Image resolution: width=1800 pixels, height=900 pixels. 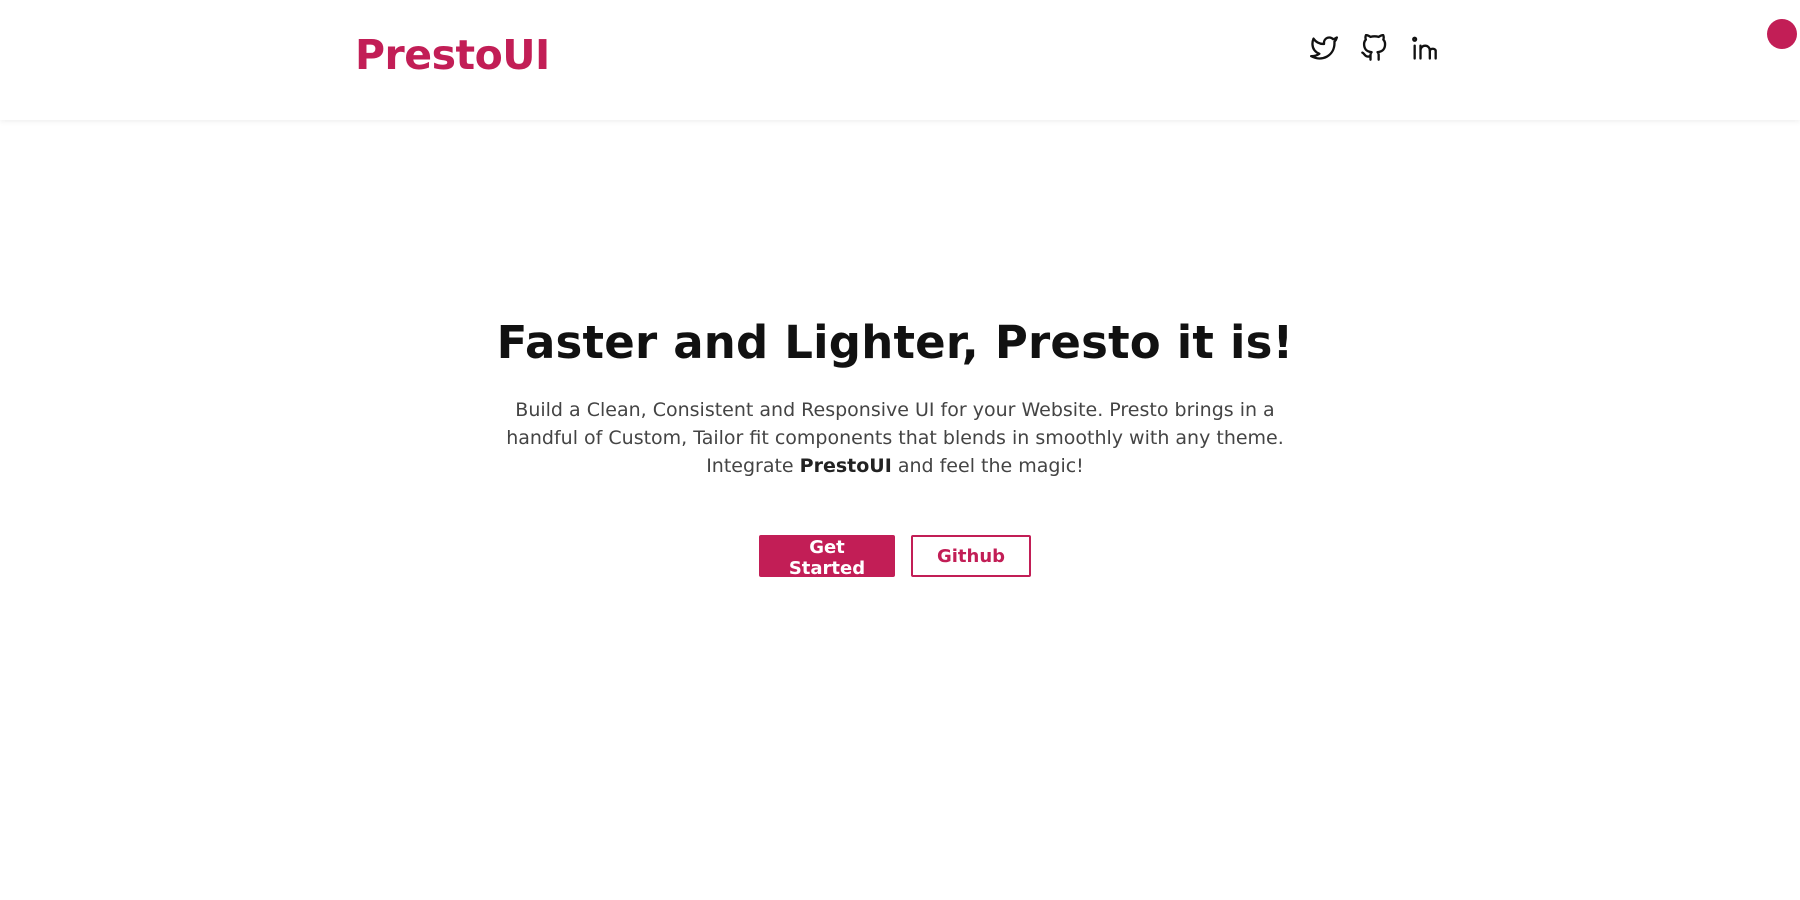 I want to click on linkedin-icon, so click(x=1424, y=48).